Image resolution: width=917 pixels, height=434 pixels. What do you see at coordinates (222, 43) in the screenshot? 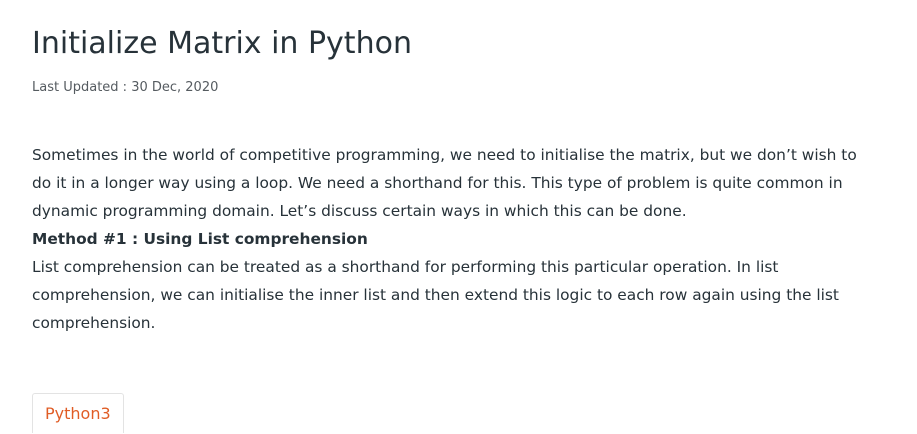
I see `page-title: Initialize Matrix in Python` at bounding box center [222, 43].